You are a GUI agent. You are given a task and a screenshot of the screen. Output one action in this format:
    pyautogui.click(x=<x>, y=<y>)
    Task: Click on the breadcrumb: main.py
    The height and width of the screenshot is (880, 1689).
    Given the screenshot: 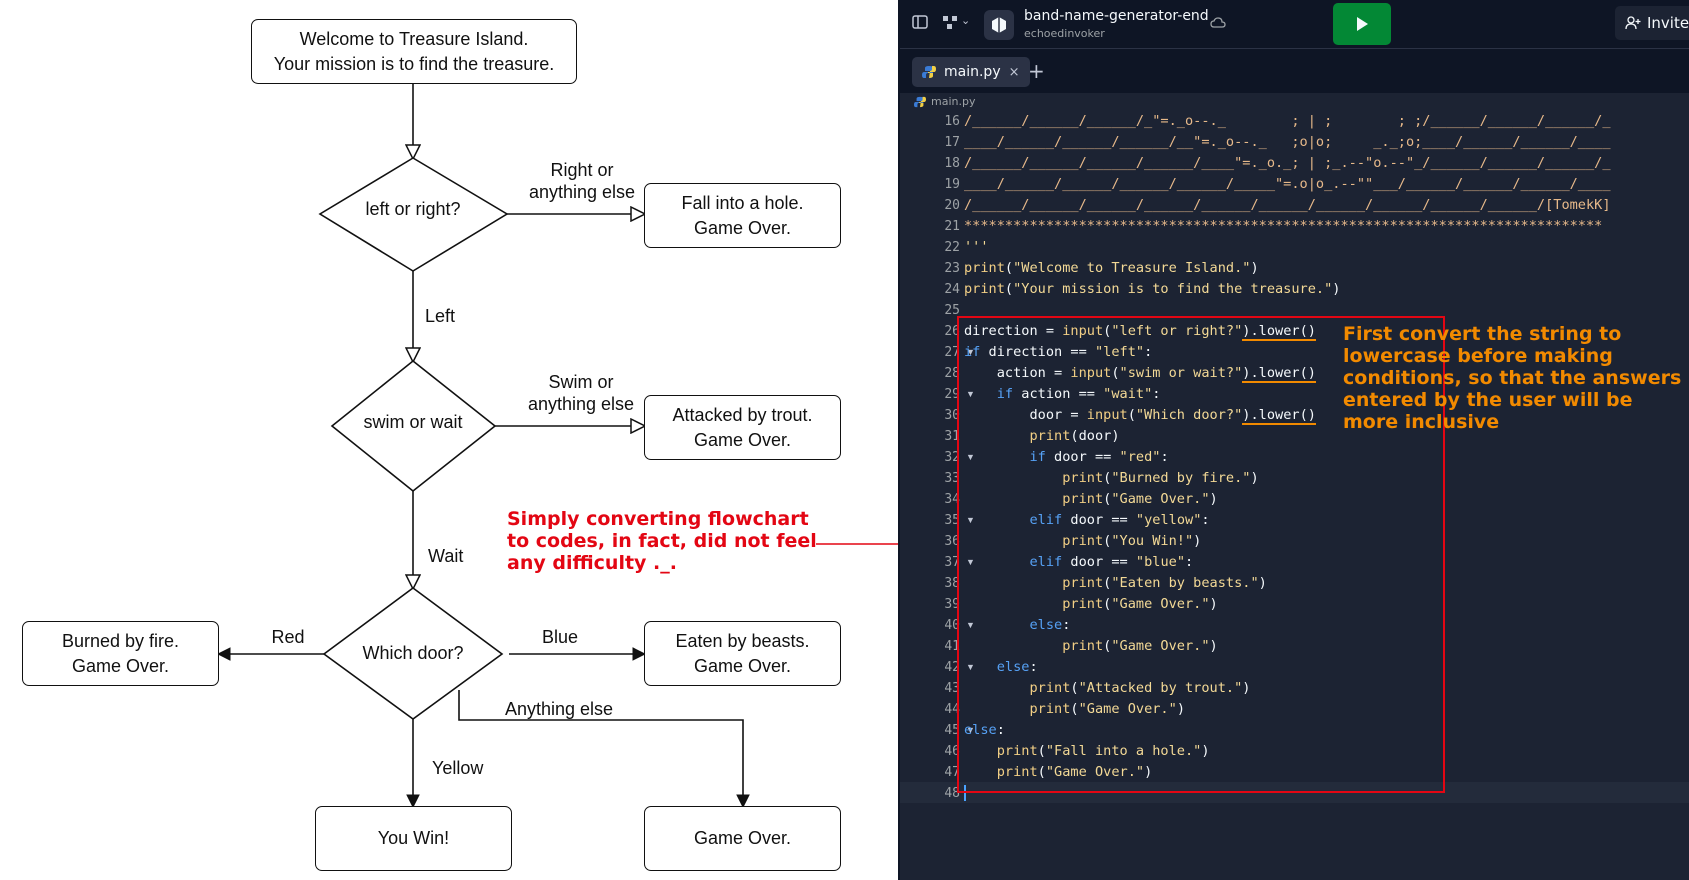 What is the action you would take?
    pyautogui.click(x=944, y=101)
    